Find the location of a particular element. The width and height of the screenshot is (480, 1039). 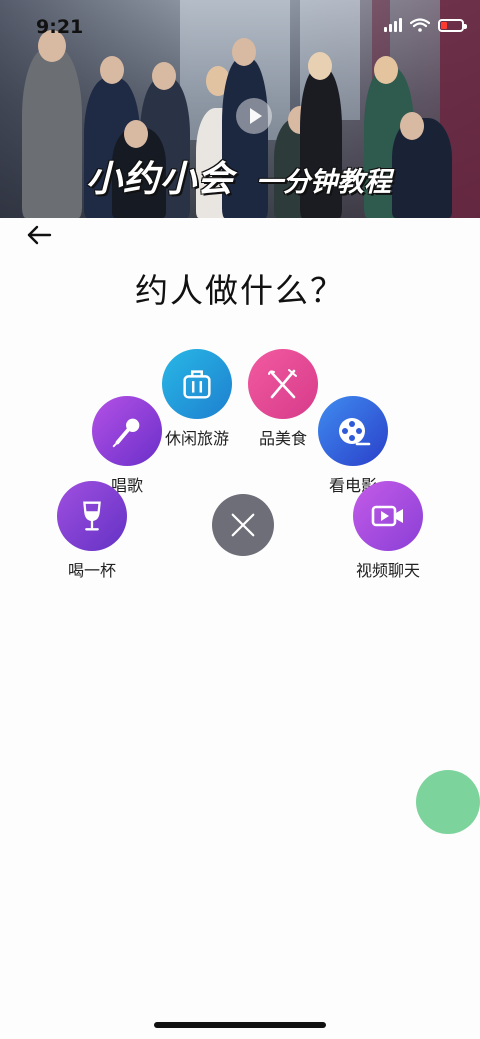

menu-label: 视频聊天 is located at coordinates (387, 570).